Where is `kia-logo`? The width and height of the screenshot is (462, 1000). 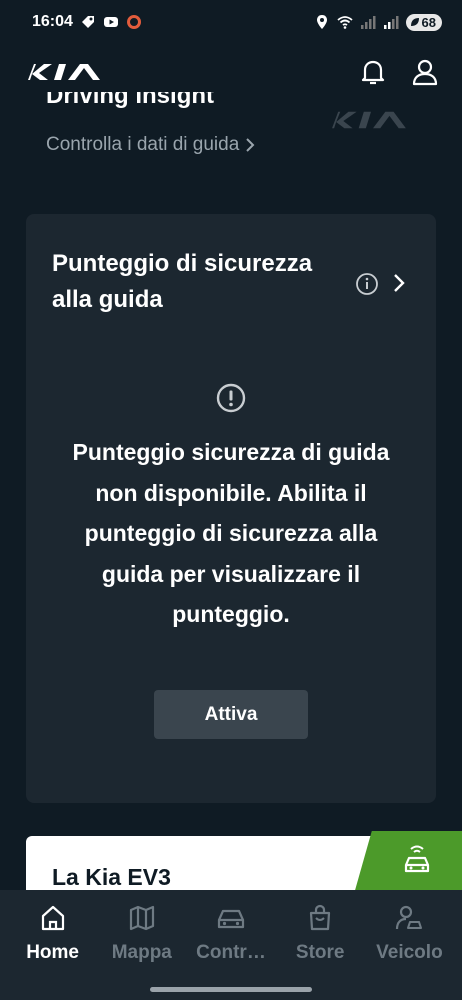
kia-logo is located at coordinates (64, 72).